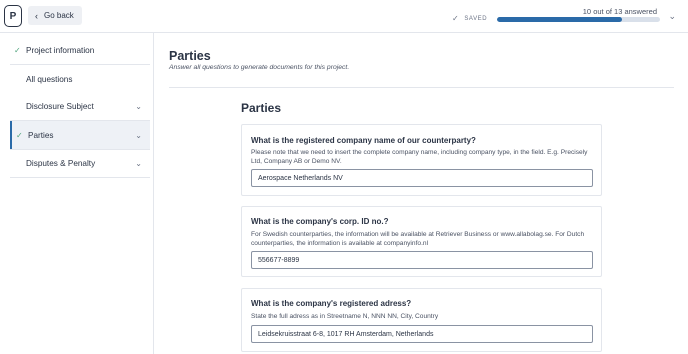 This screenshot has width=688, height=354. What do you see at coordinates (331, 303) in the screenshot?
I see `question-label: What is the company's registered adress?` at bounding box center [331, 303].